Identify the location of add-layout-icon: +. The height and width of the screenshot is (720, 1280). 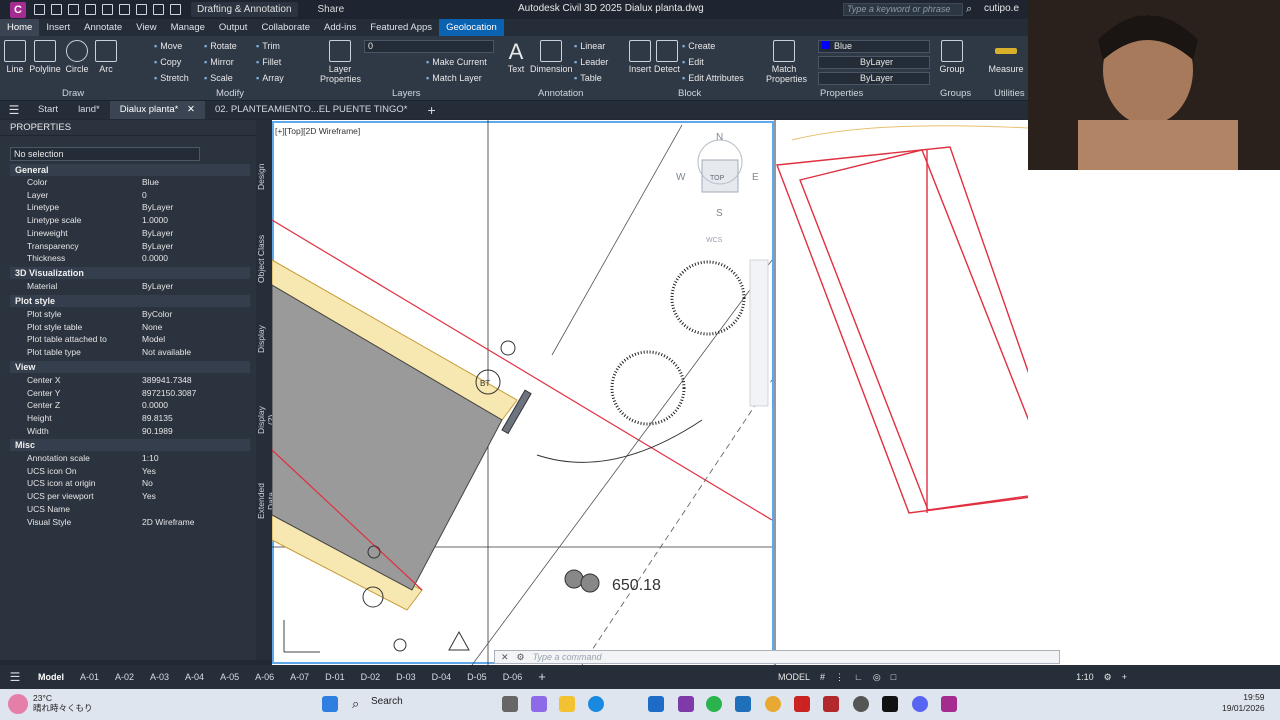
(542, 677).